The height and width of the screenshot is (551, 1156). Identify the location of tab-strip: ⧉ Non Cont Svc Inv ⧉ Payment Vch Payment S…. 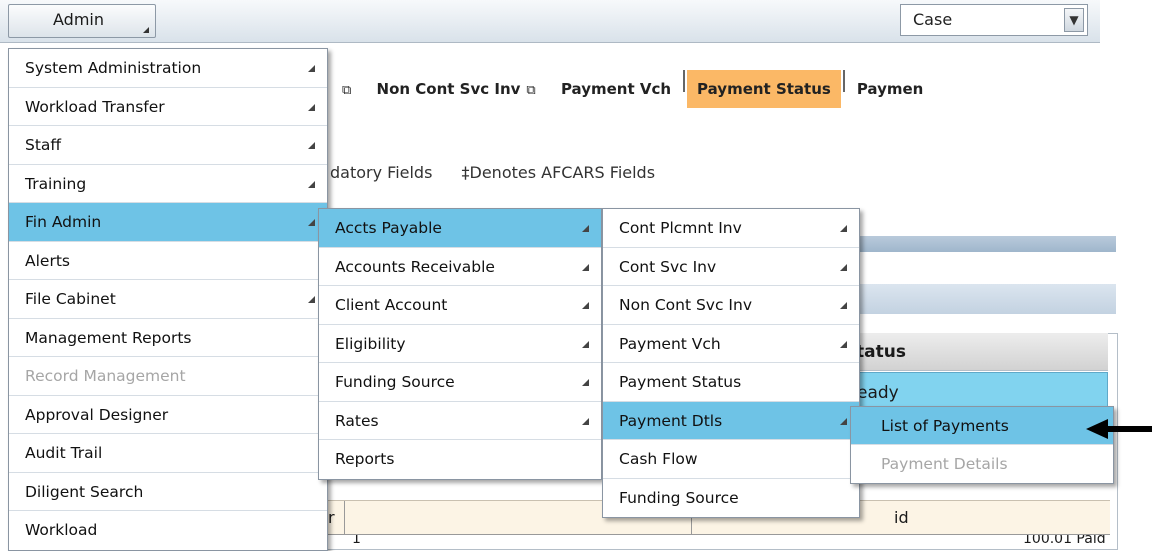
(713, 89).